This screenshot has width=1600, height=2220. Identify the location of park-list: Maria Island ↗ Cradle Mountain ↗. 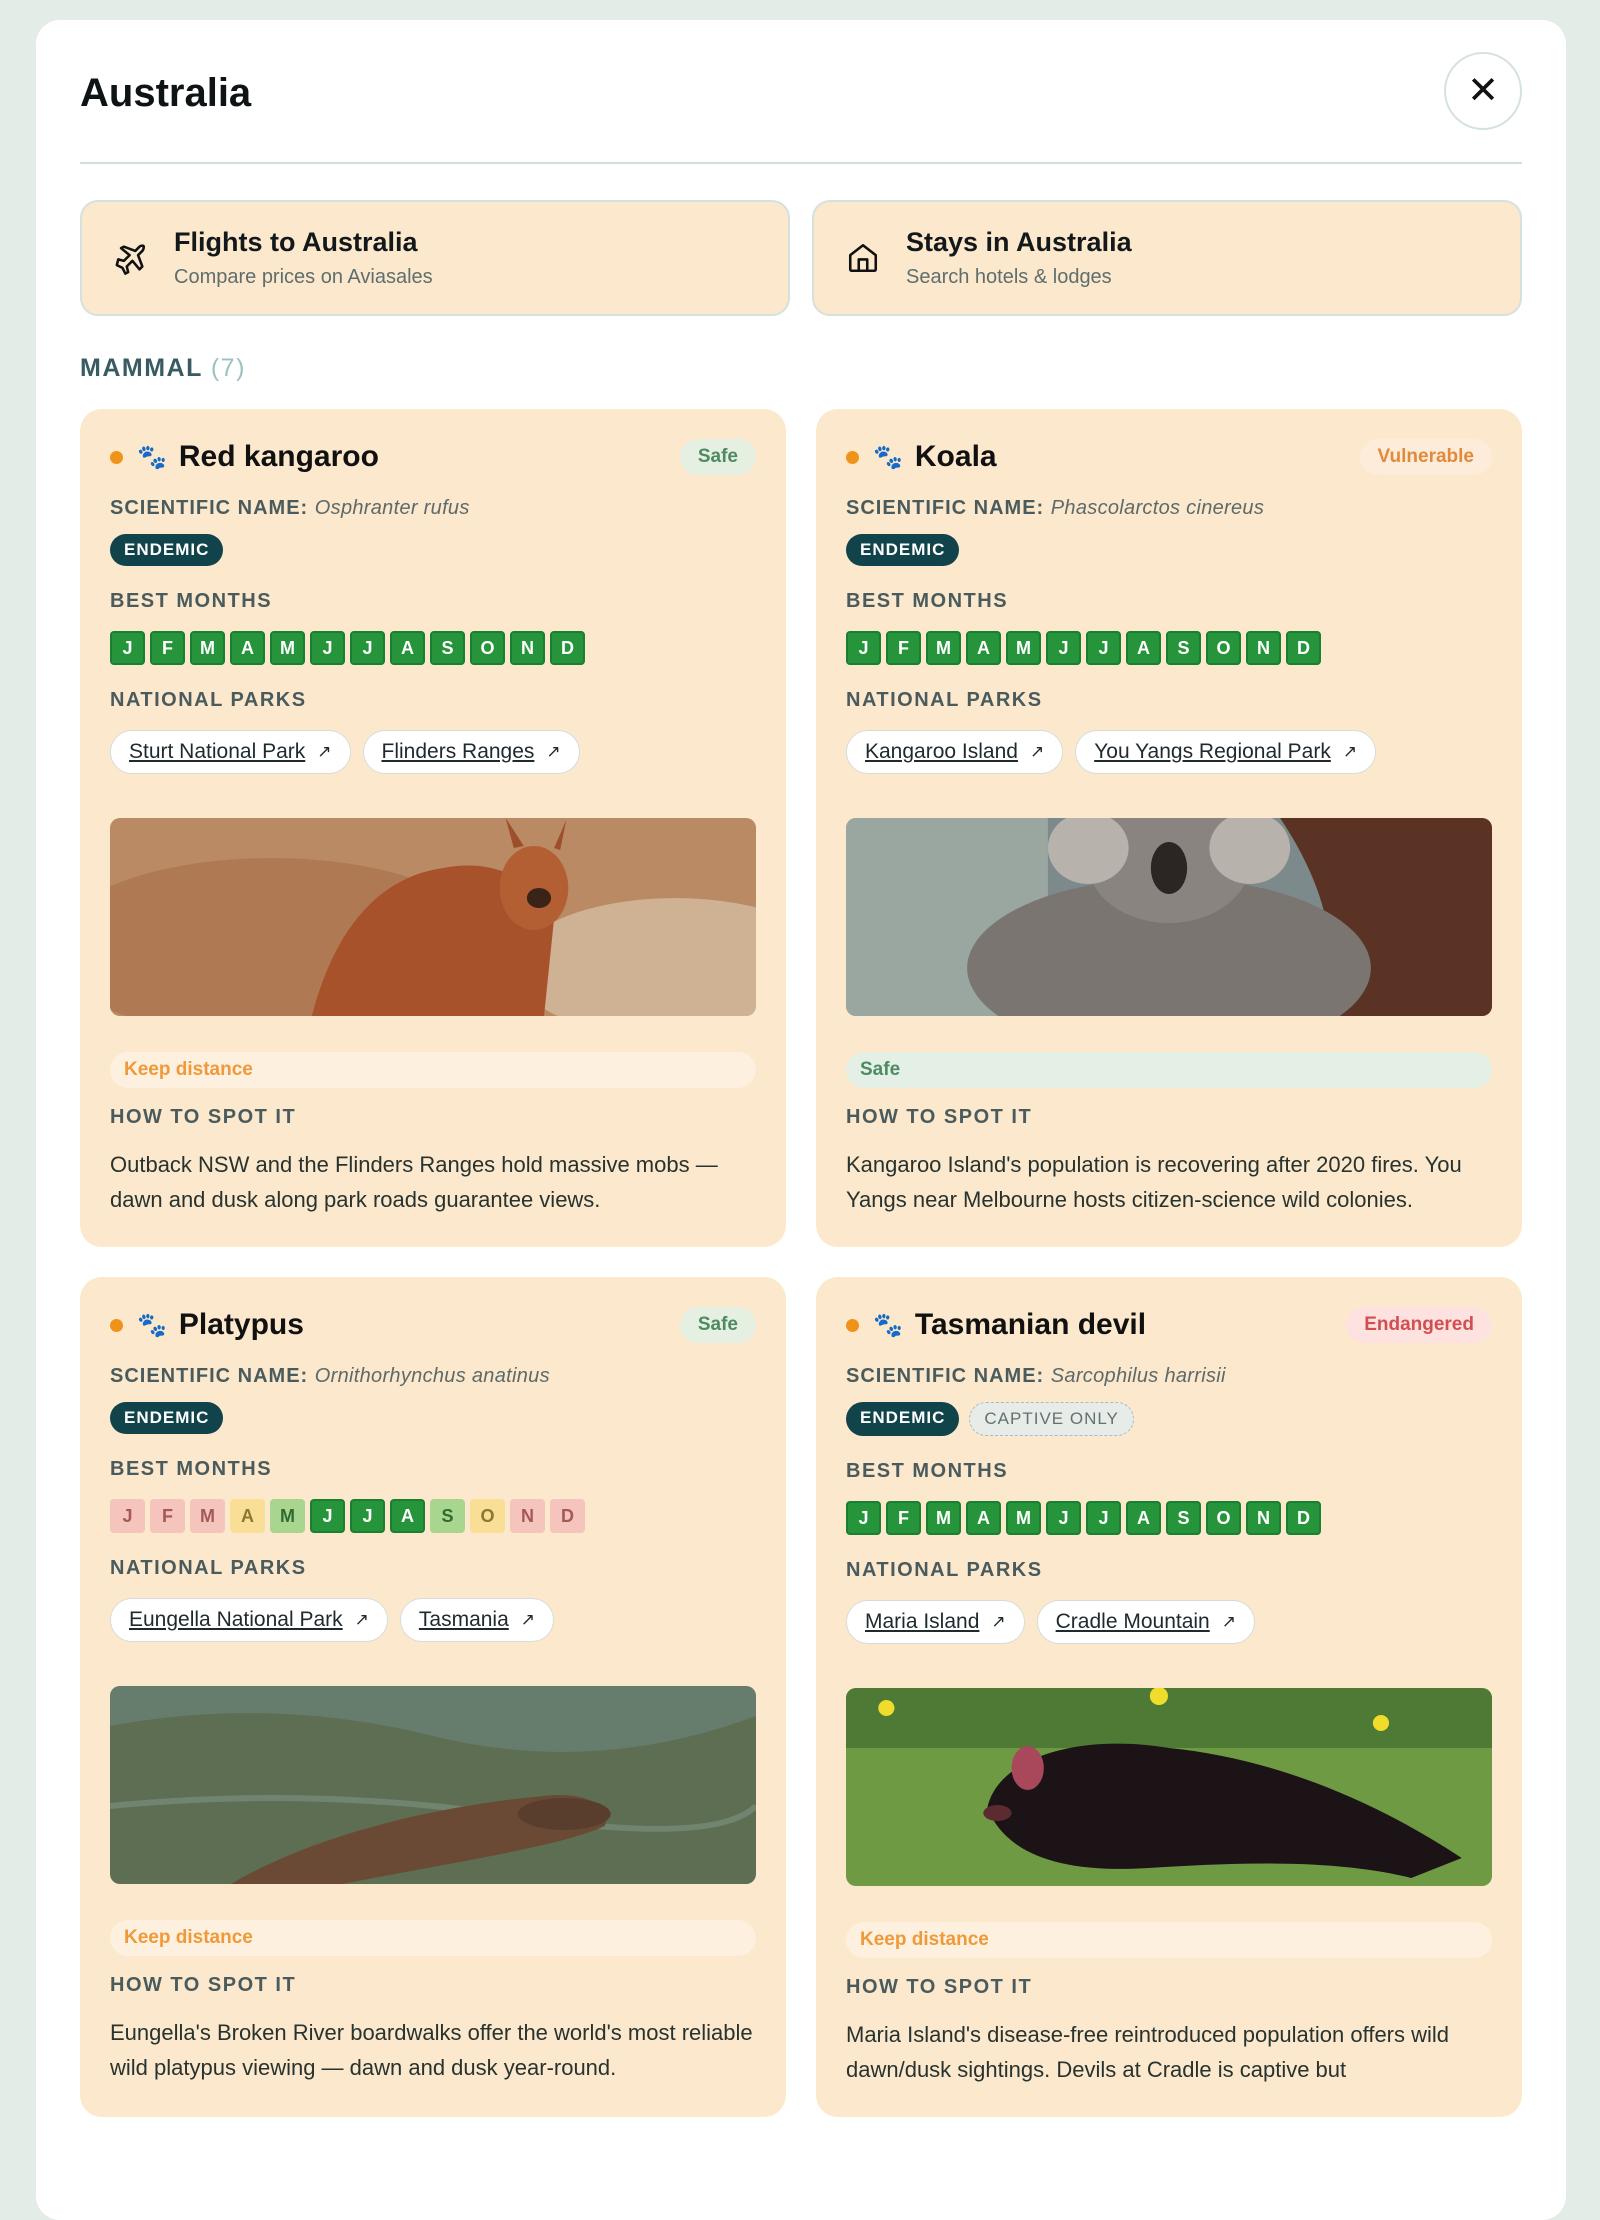
(1169, 1622).